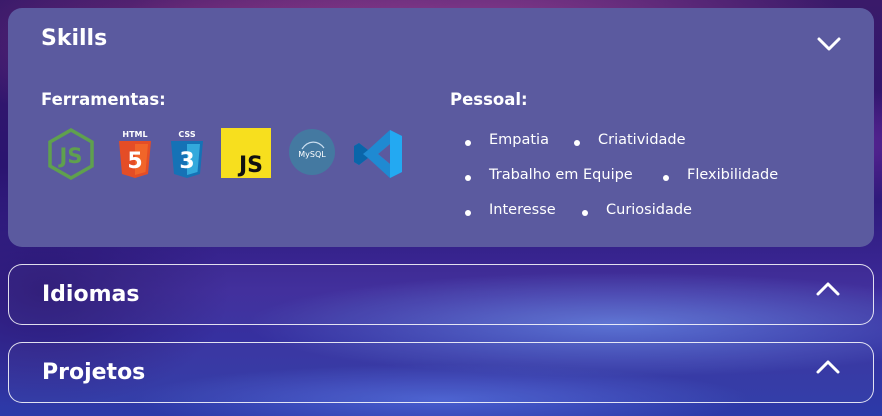 Image resolution: width=882 pixels, height=416 pixels. What do you see at coordinates (630, 140) in the screenshot?
I see `list-item: Criatividade` at bounding box center [630, 140].